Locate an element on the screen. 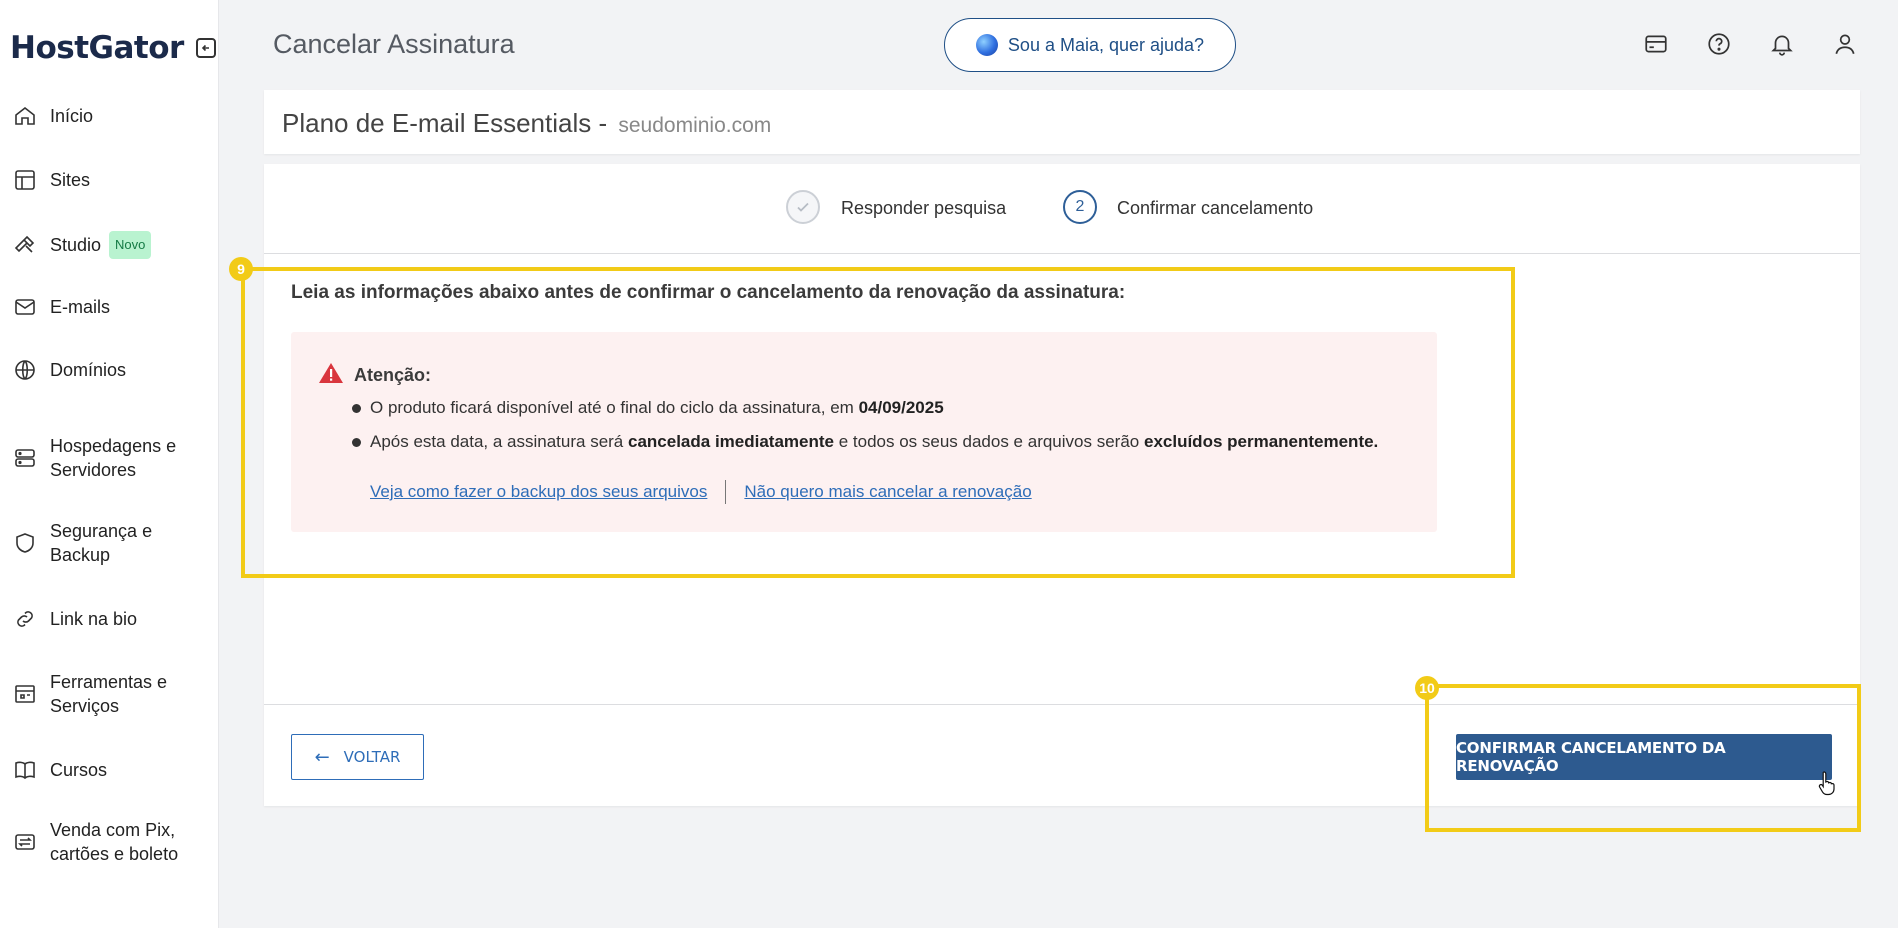 The image size is (1898, 928). user-icon is located at coordinates (1845, 44).